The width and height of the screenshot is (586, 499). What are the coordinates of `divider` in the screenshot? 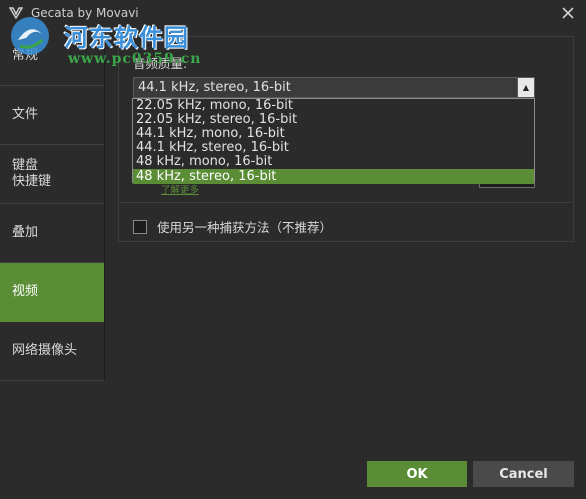 It's located at (346, 202).